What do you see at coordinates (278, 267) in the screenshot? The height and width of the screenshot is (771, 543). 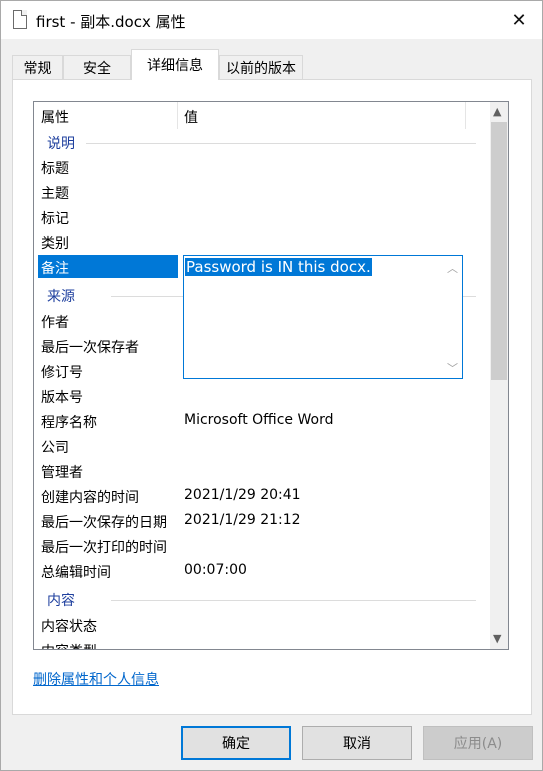 I see `comment-edit-text: Password is IN this docx.` at bounding box center [278, 267].